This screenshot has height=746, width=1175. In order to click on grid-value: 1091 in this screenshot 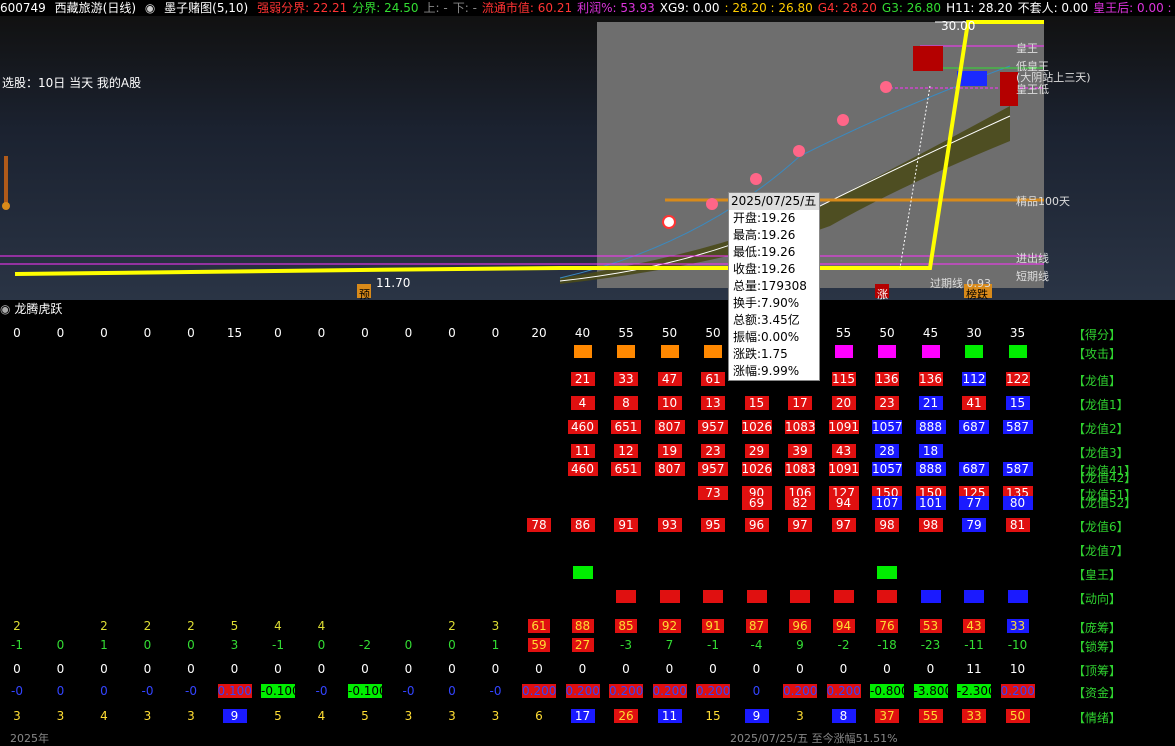, I will do `click(844, 469)`.